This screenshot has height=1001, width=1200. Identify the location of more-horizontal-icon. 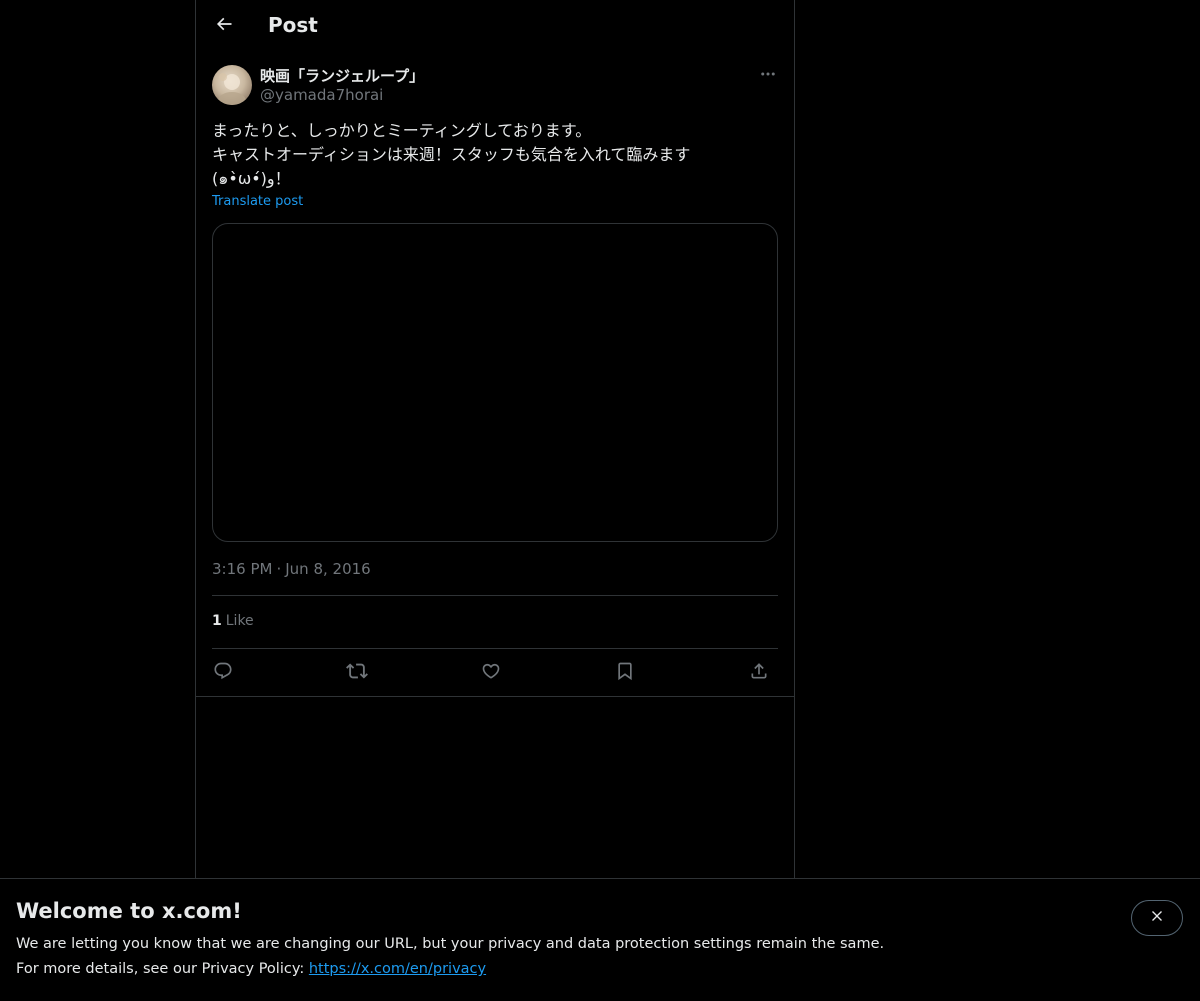
(768, 76).